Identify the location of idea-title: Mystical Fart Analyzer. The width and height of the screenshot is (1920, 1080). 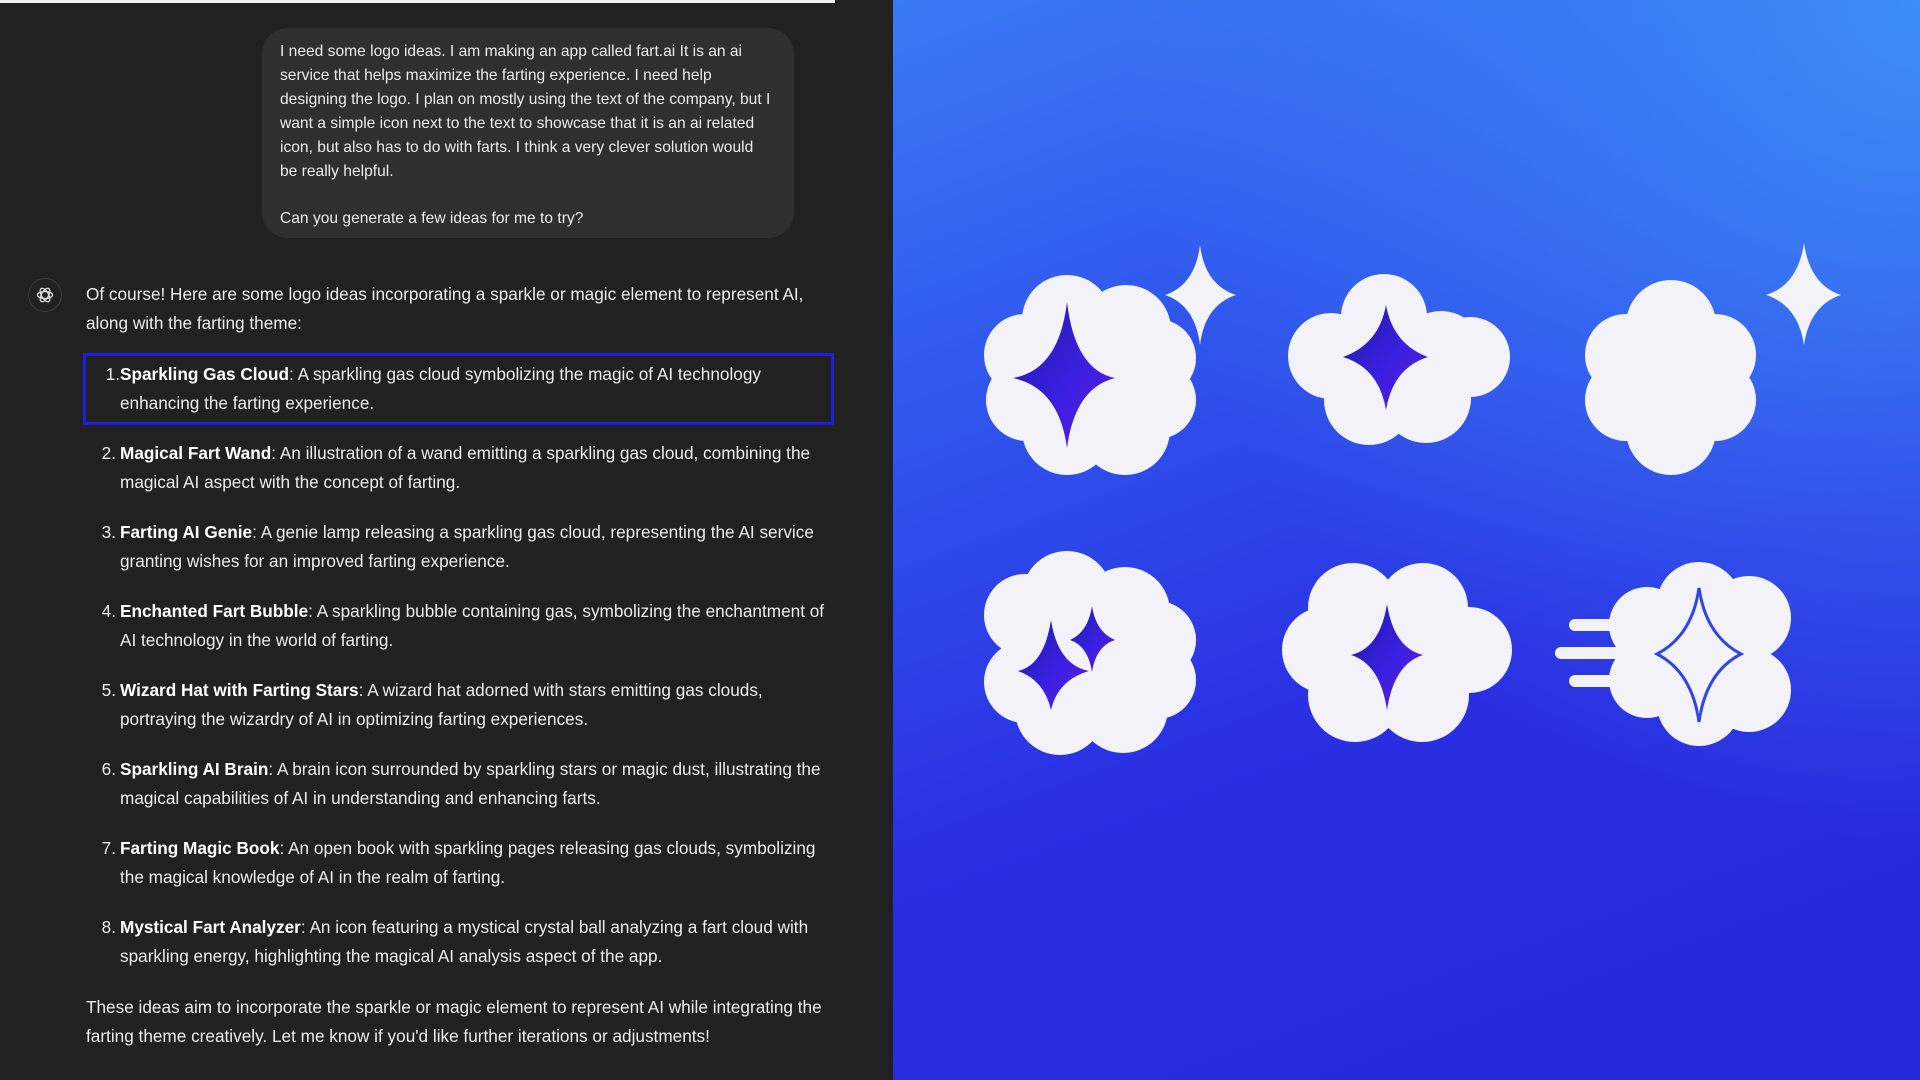
(210, 927).